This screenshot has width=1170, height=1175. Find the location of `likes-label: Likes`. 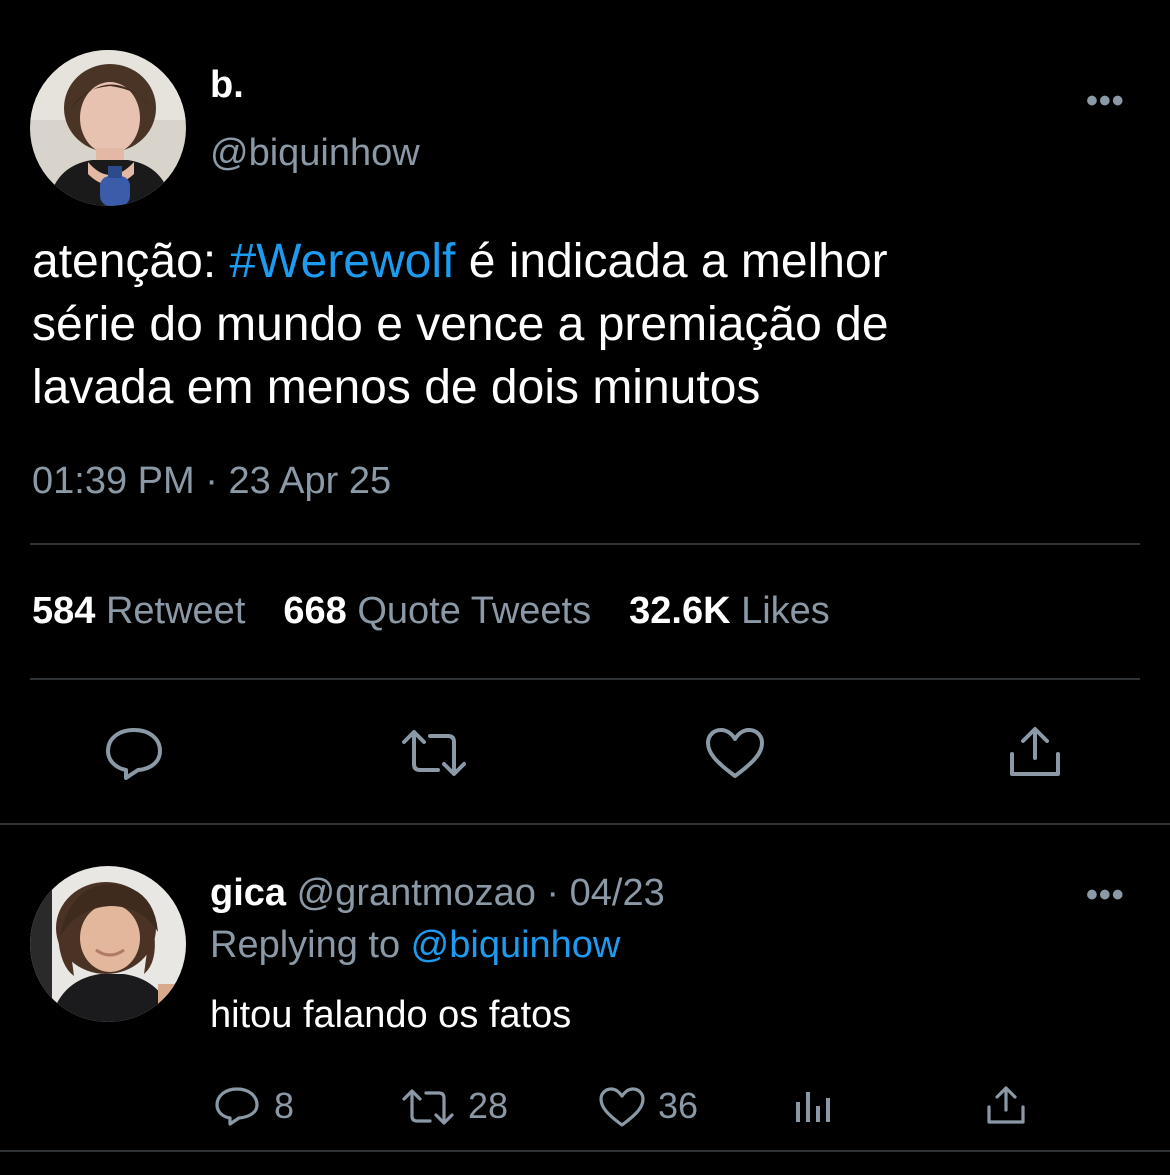

likes-label: Likes is located at coordinates (785, 611).